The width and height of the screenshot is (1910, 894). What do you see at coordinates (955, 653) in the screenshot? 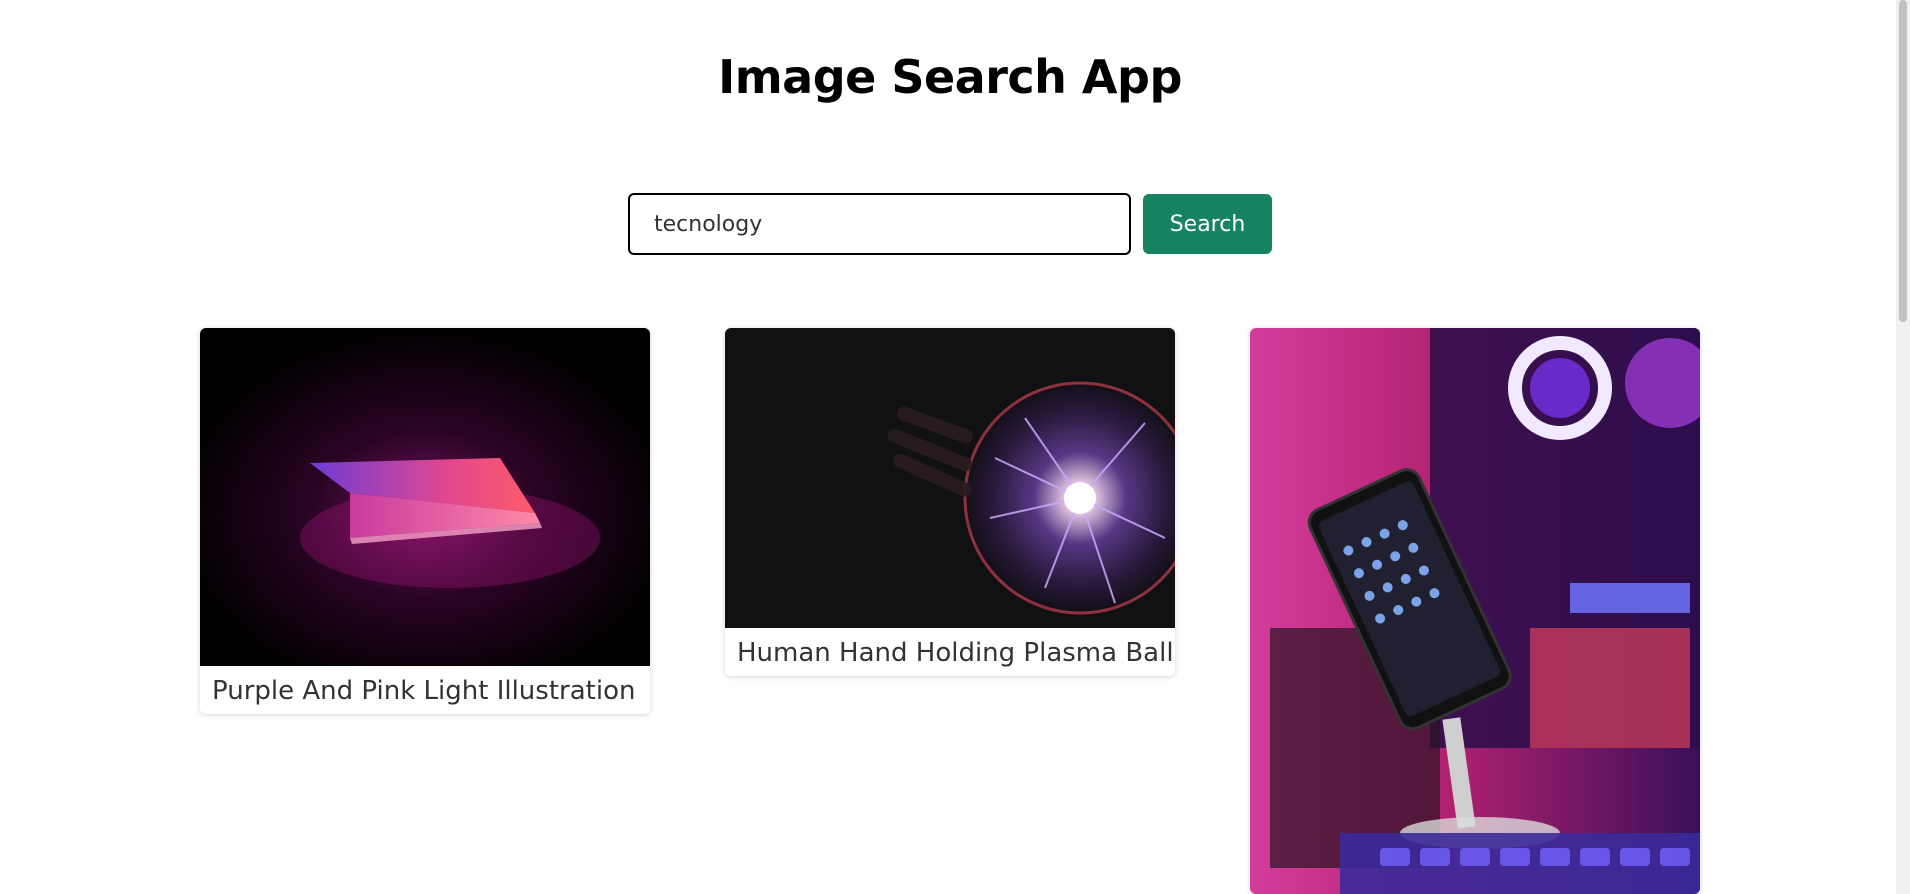
I see `result-caption: Human Hand Holding Plasma Ball` at bounding box center [955, 653].